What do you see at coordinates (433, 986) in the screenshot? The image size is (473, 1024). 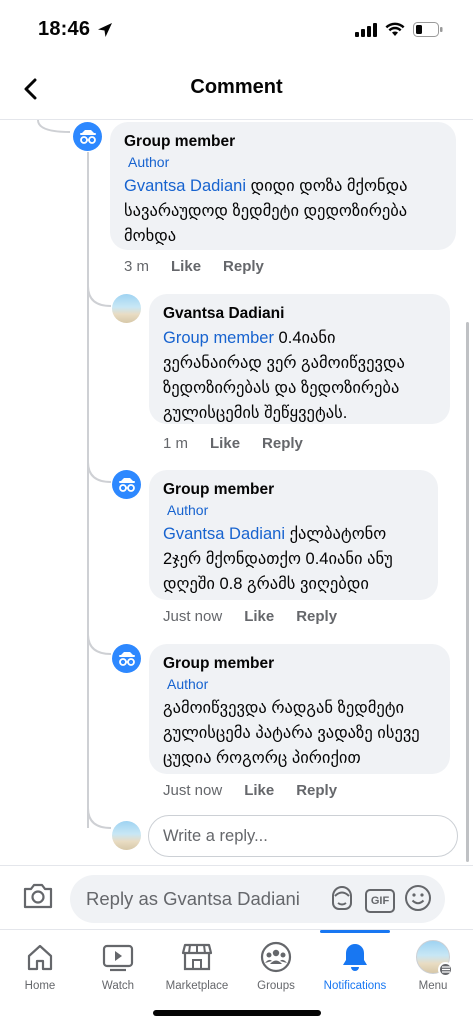 I see `tab-label: Menu` at bounding box center [433, 986].